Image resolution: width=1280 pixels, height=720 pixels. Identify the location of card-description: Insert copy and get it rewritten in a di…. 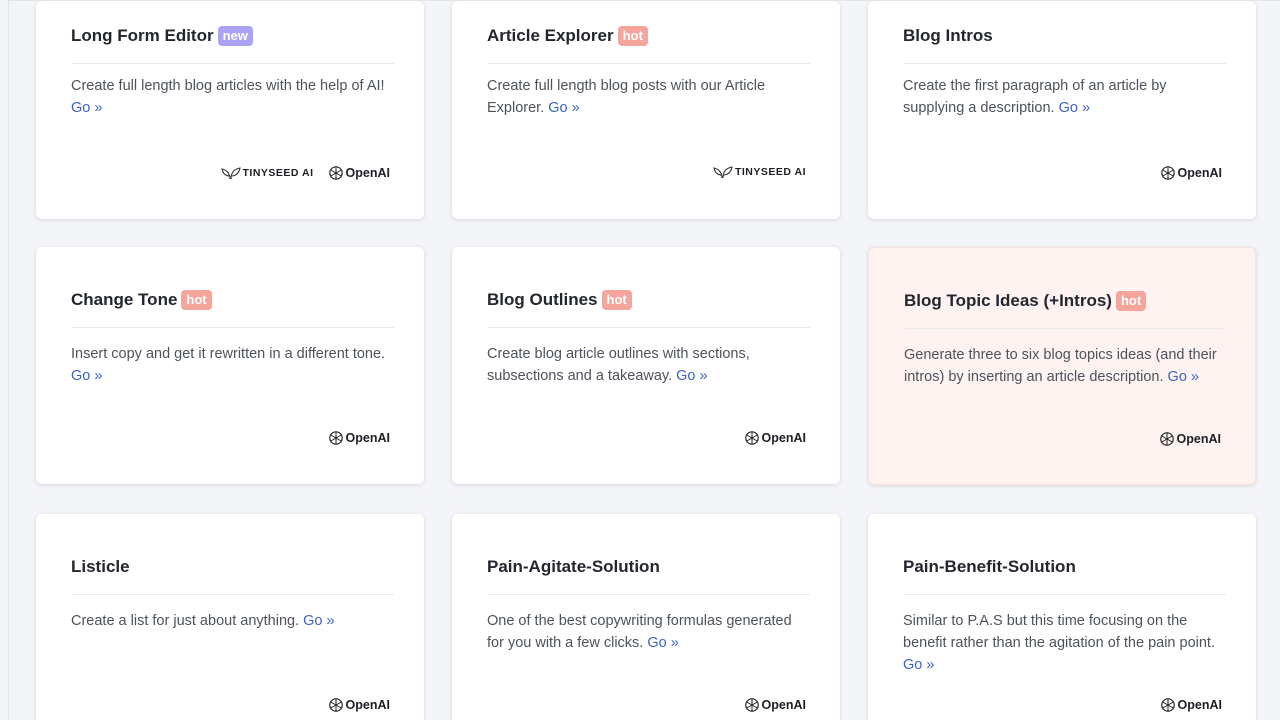
(228, 365).